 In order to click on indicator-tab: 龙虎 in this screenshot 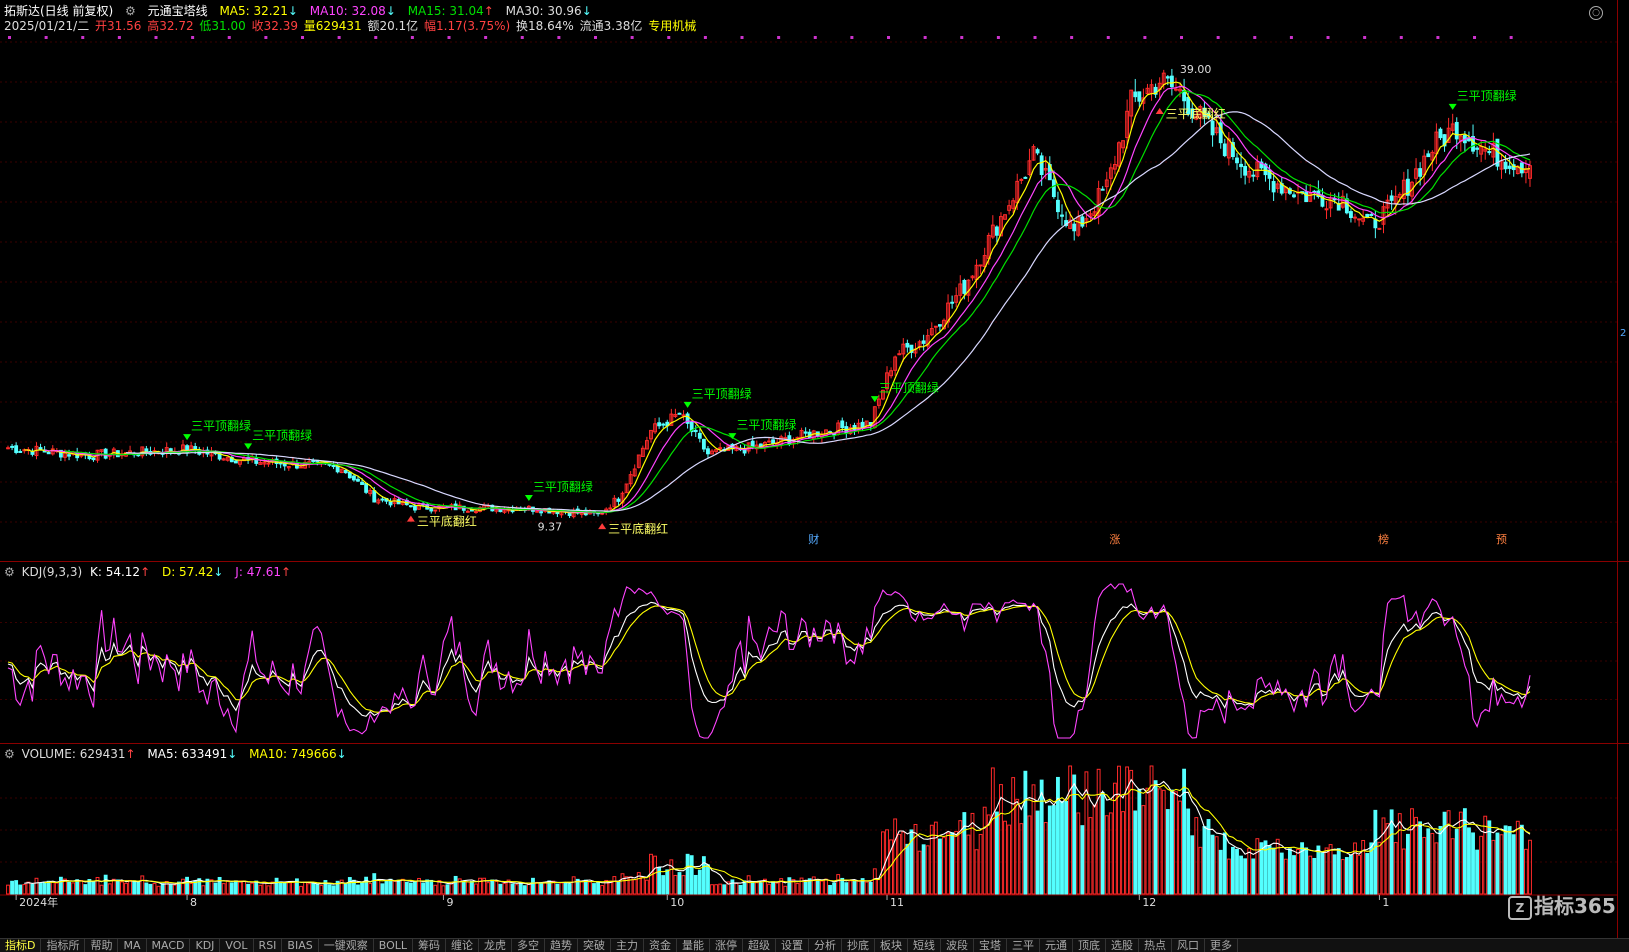, I will do `click(496, 945)`.